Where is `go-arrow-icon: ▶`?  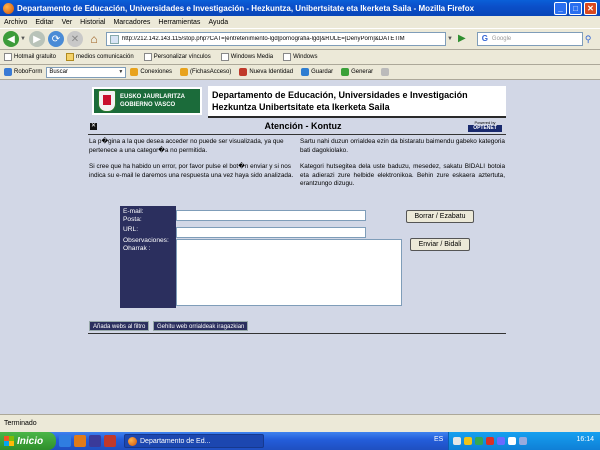 go-arrow-icon: ▶ is located at coordinates (462, 39).